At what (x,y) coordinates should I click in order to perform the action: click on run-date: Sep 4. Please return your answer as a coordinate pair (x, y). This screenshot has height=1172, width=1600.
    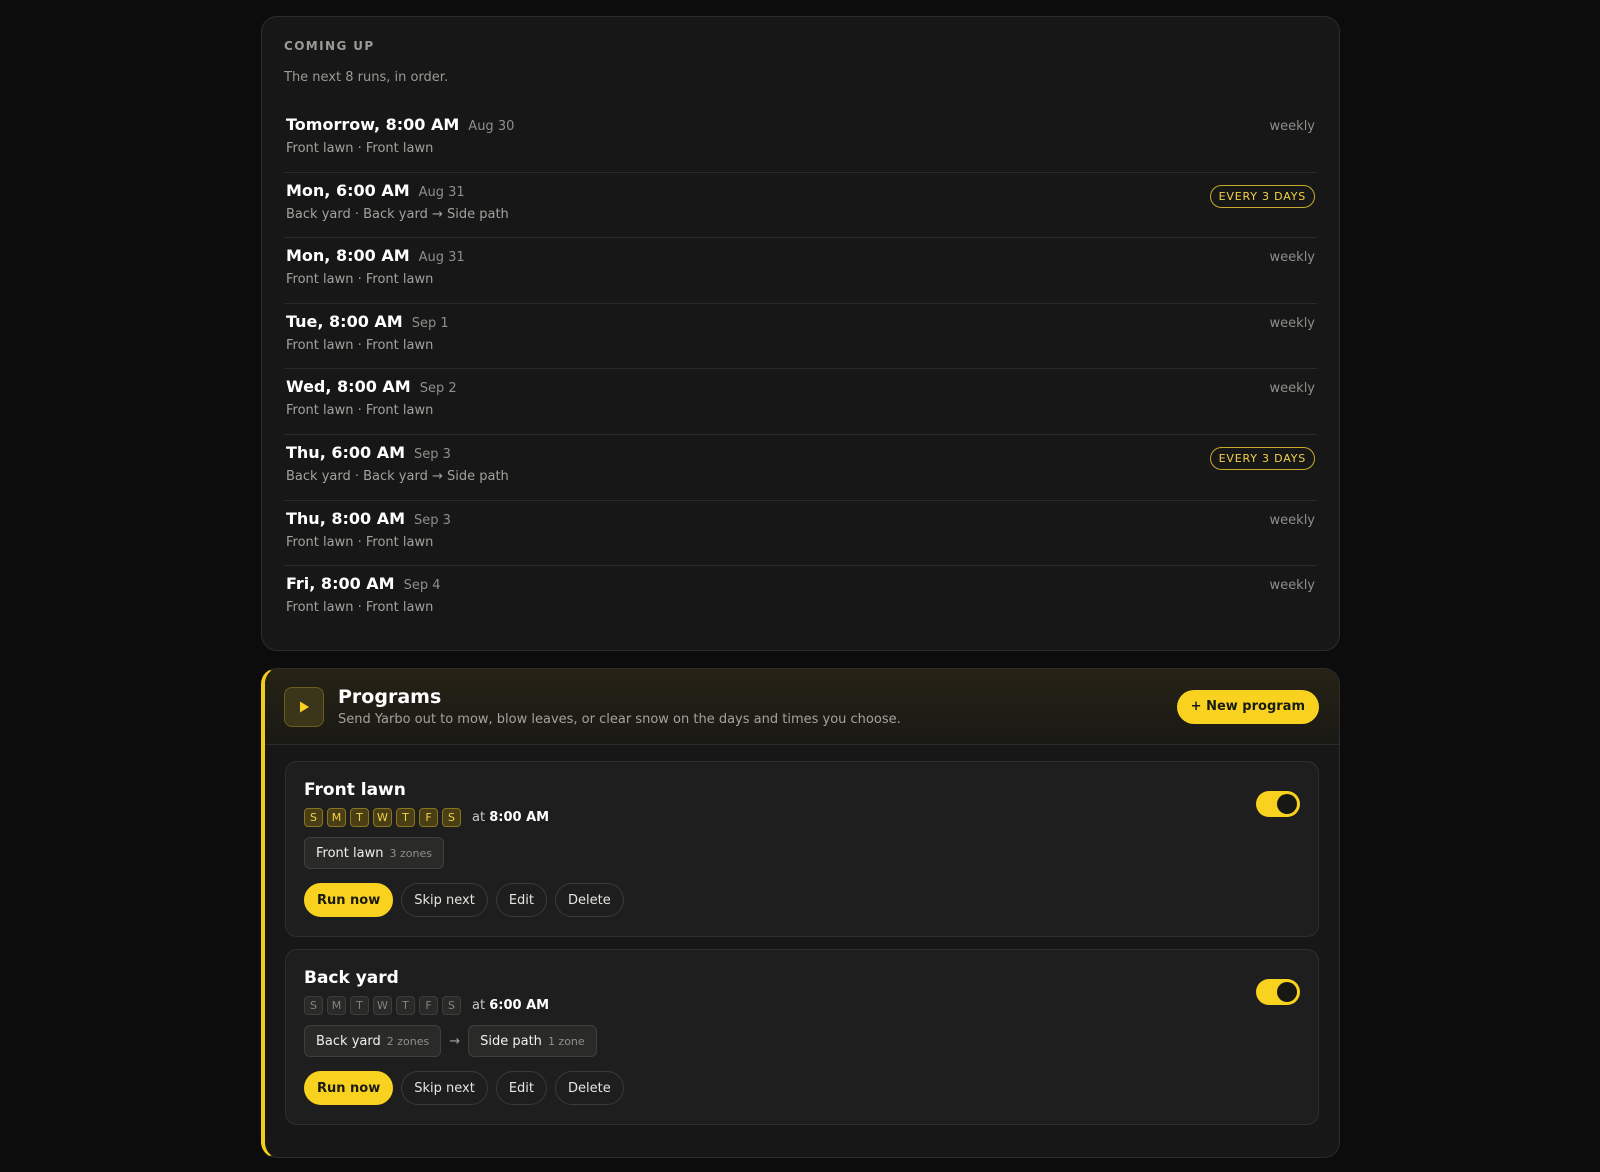
    Looking at the image, I should click on (422, 586).